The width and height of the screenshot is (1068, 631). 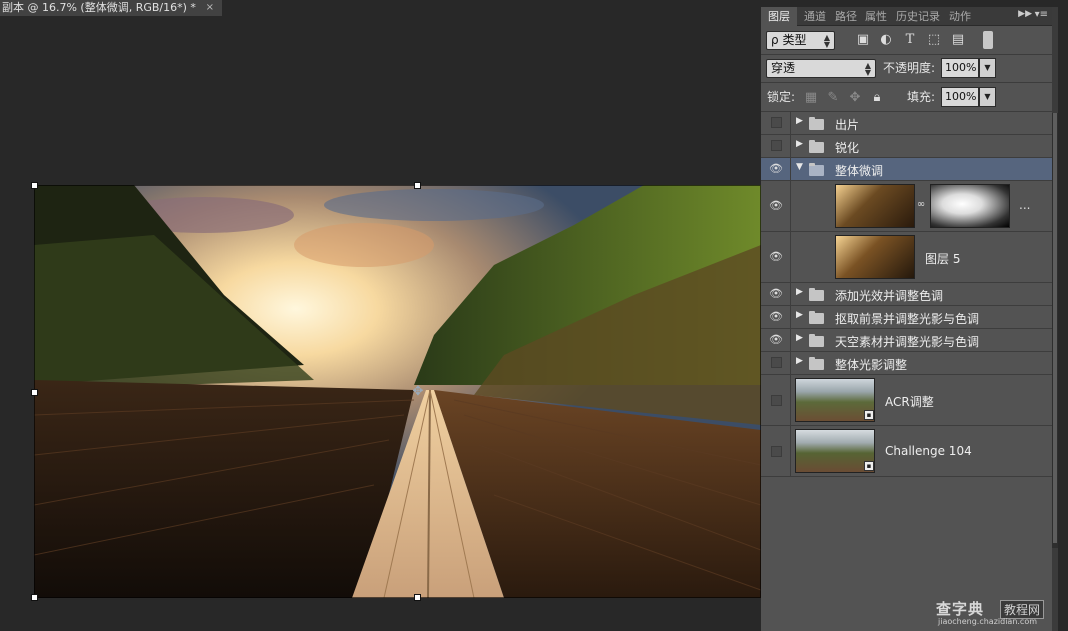 What do you see at coordinates (869, 466) in the screenshot?
I see `smart-object-icon: ▪` at bounding box center [869, 466].